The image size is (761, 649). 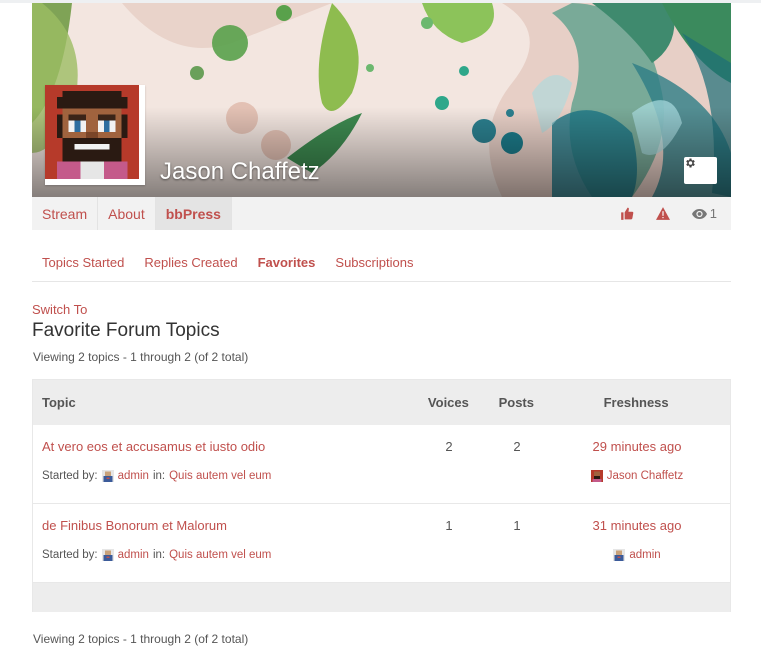 What do you see at coordinates (690, 163) in the screenshot?
I see `gear-icon` at bounding box center [690, 163].